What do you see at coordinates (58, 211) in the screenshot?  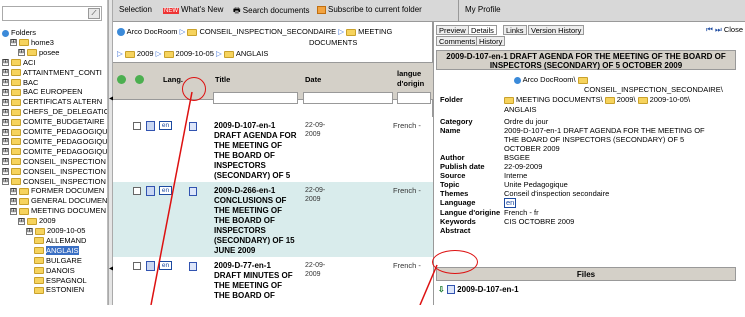 I see `tree-item: ⊞ MEETING DOCUMEN` at bounding box center [58, 211].